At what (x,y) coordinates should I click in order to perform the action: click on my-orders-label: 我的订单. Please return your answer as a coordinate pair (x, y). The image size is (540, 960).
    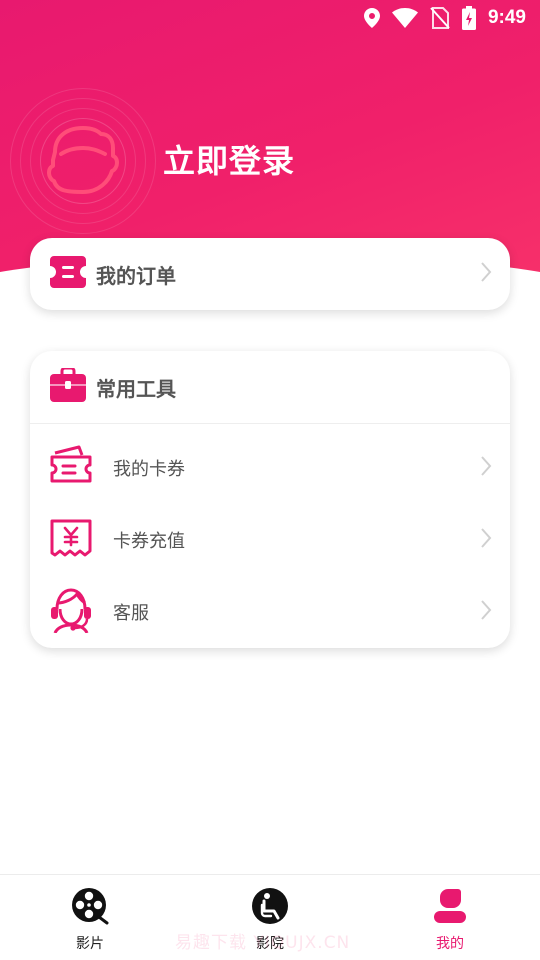
    Looking at the image, I should click on (136, 275).